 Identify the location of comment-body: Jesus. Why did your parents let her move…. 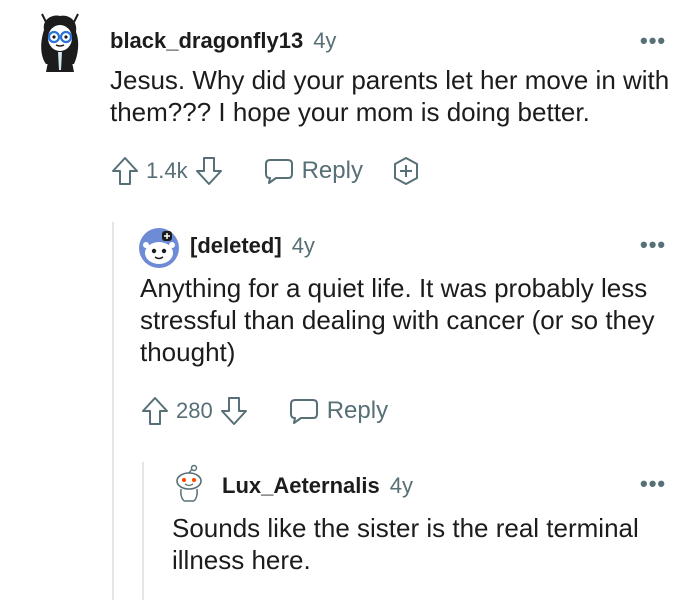
(390, 96).